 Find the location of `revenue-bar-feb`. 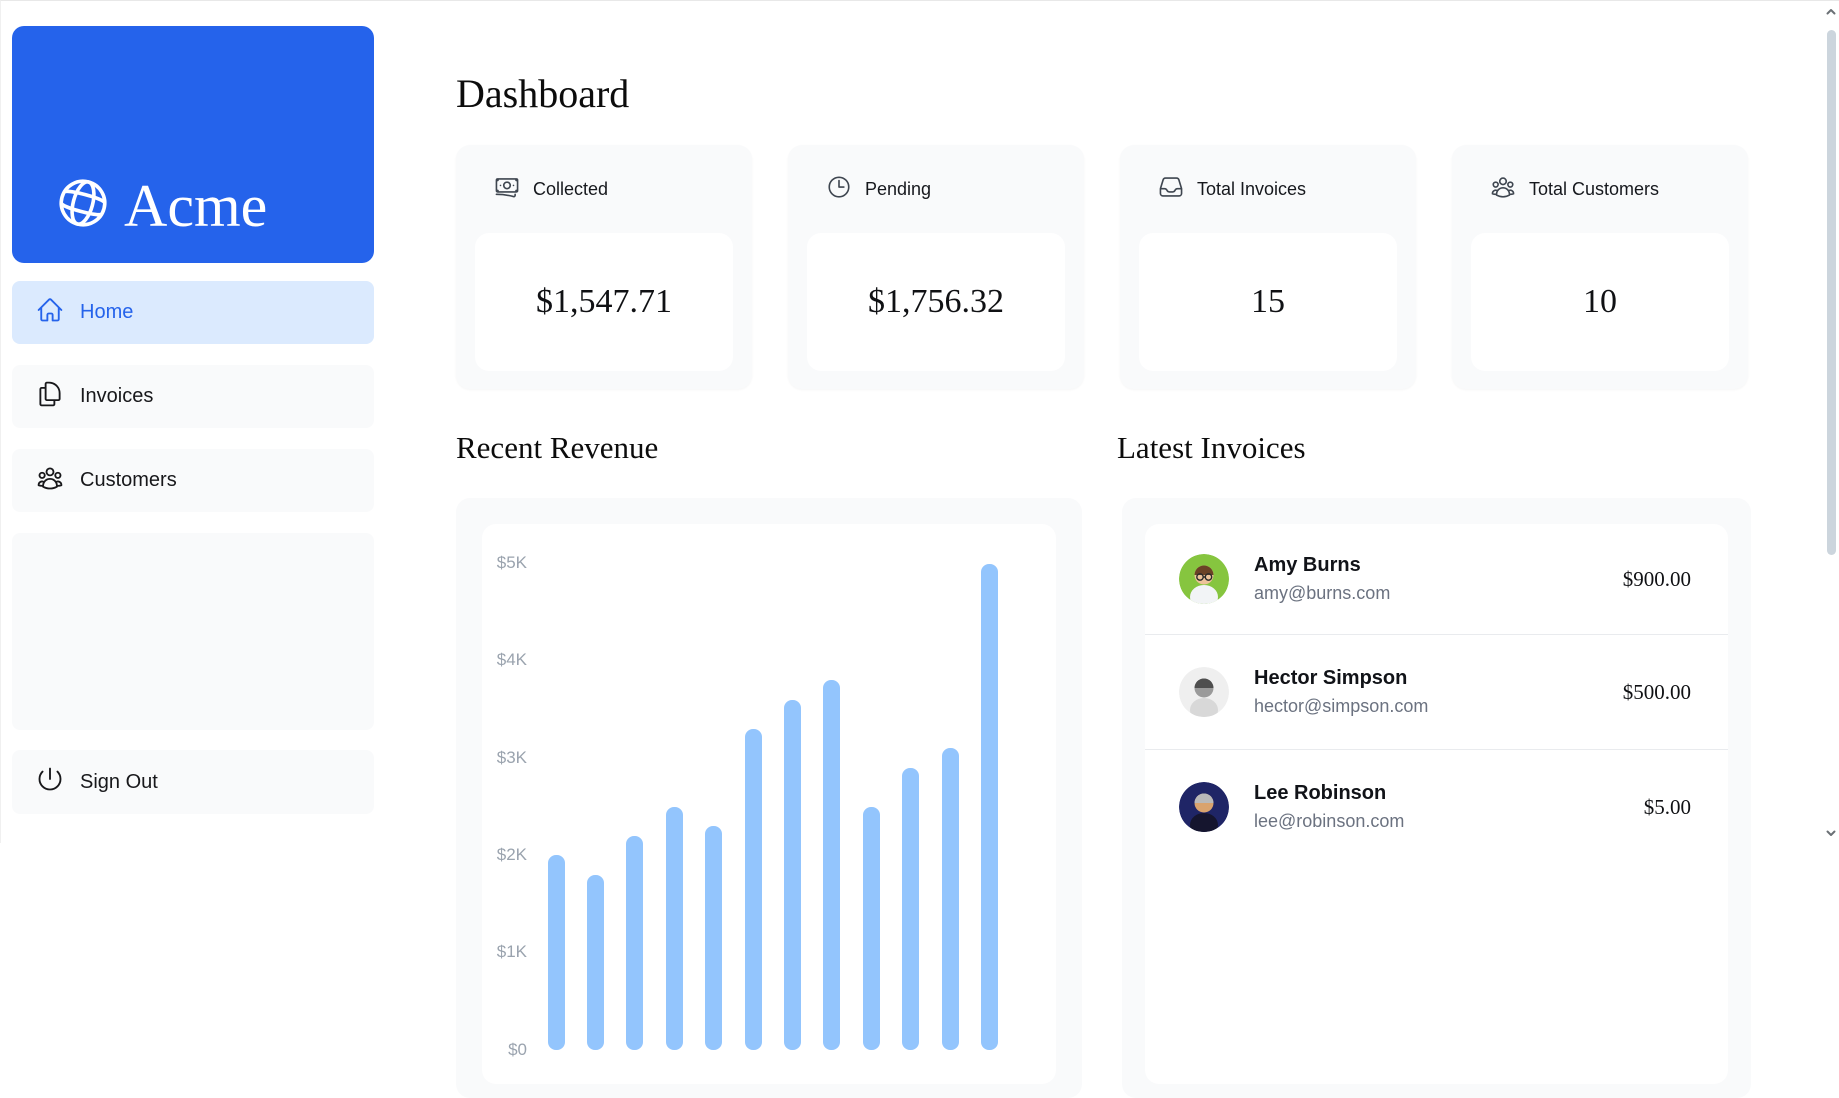

revenue-bar-feb is located at coordinates (595, 962).